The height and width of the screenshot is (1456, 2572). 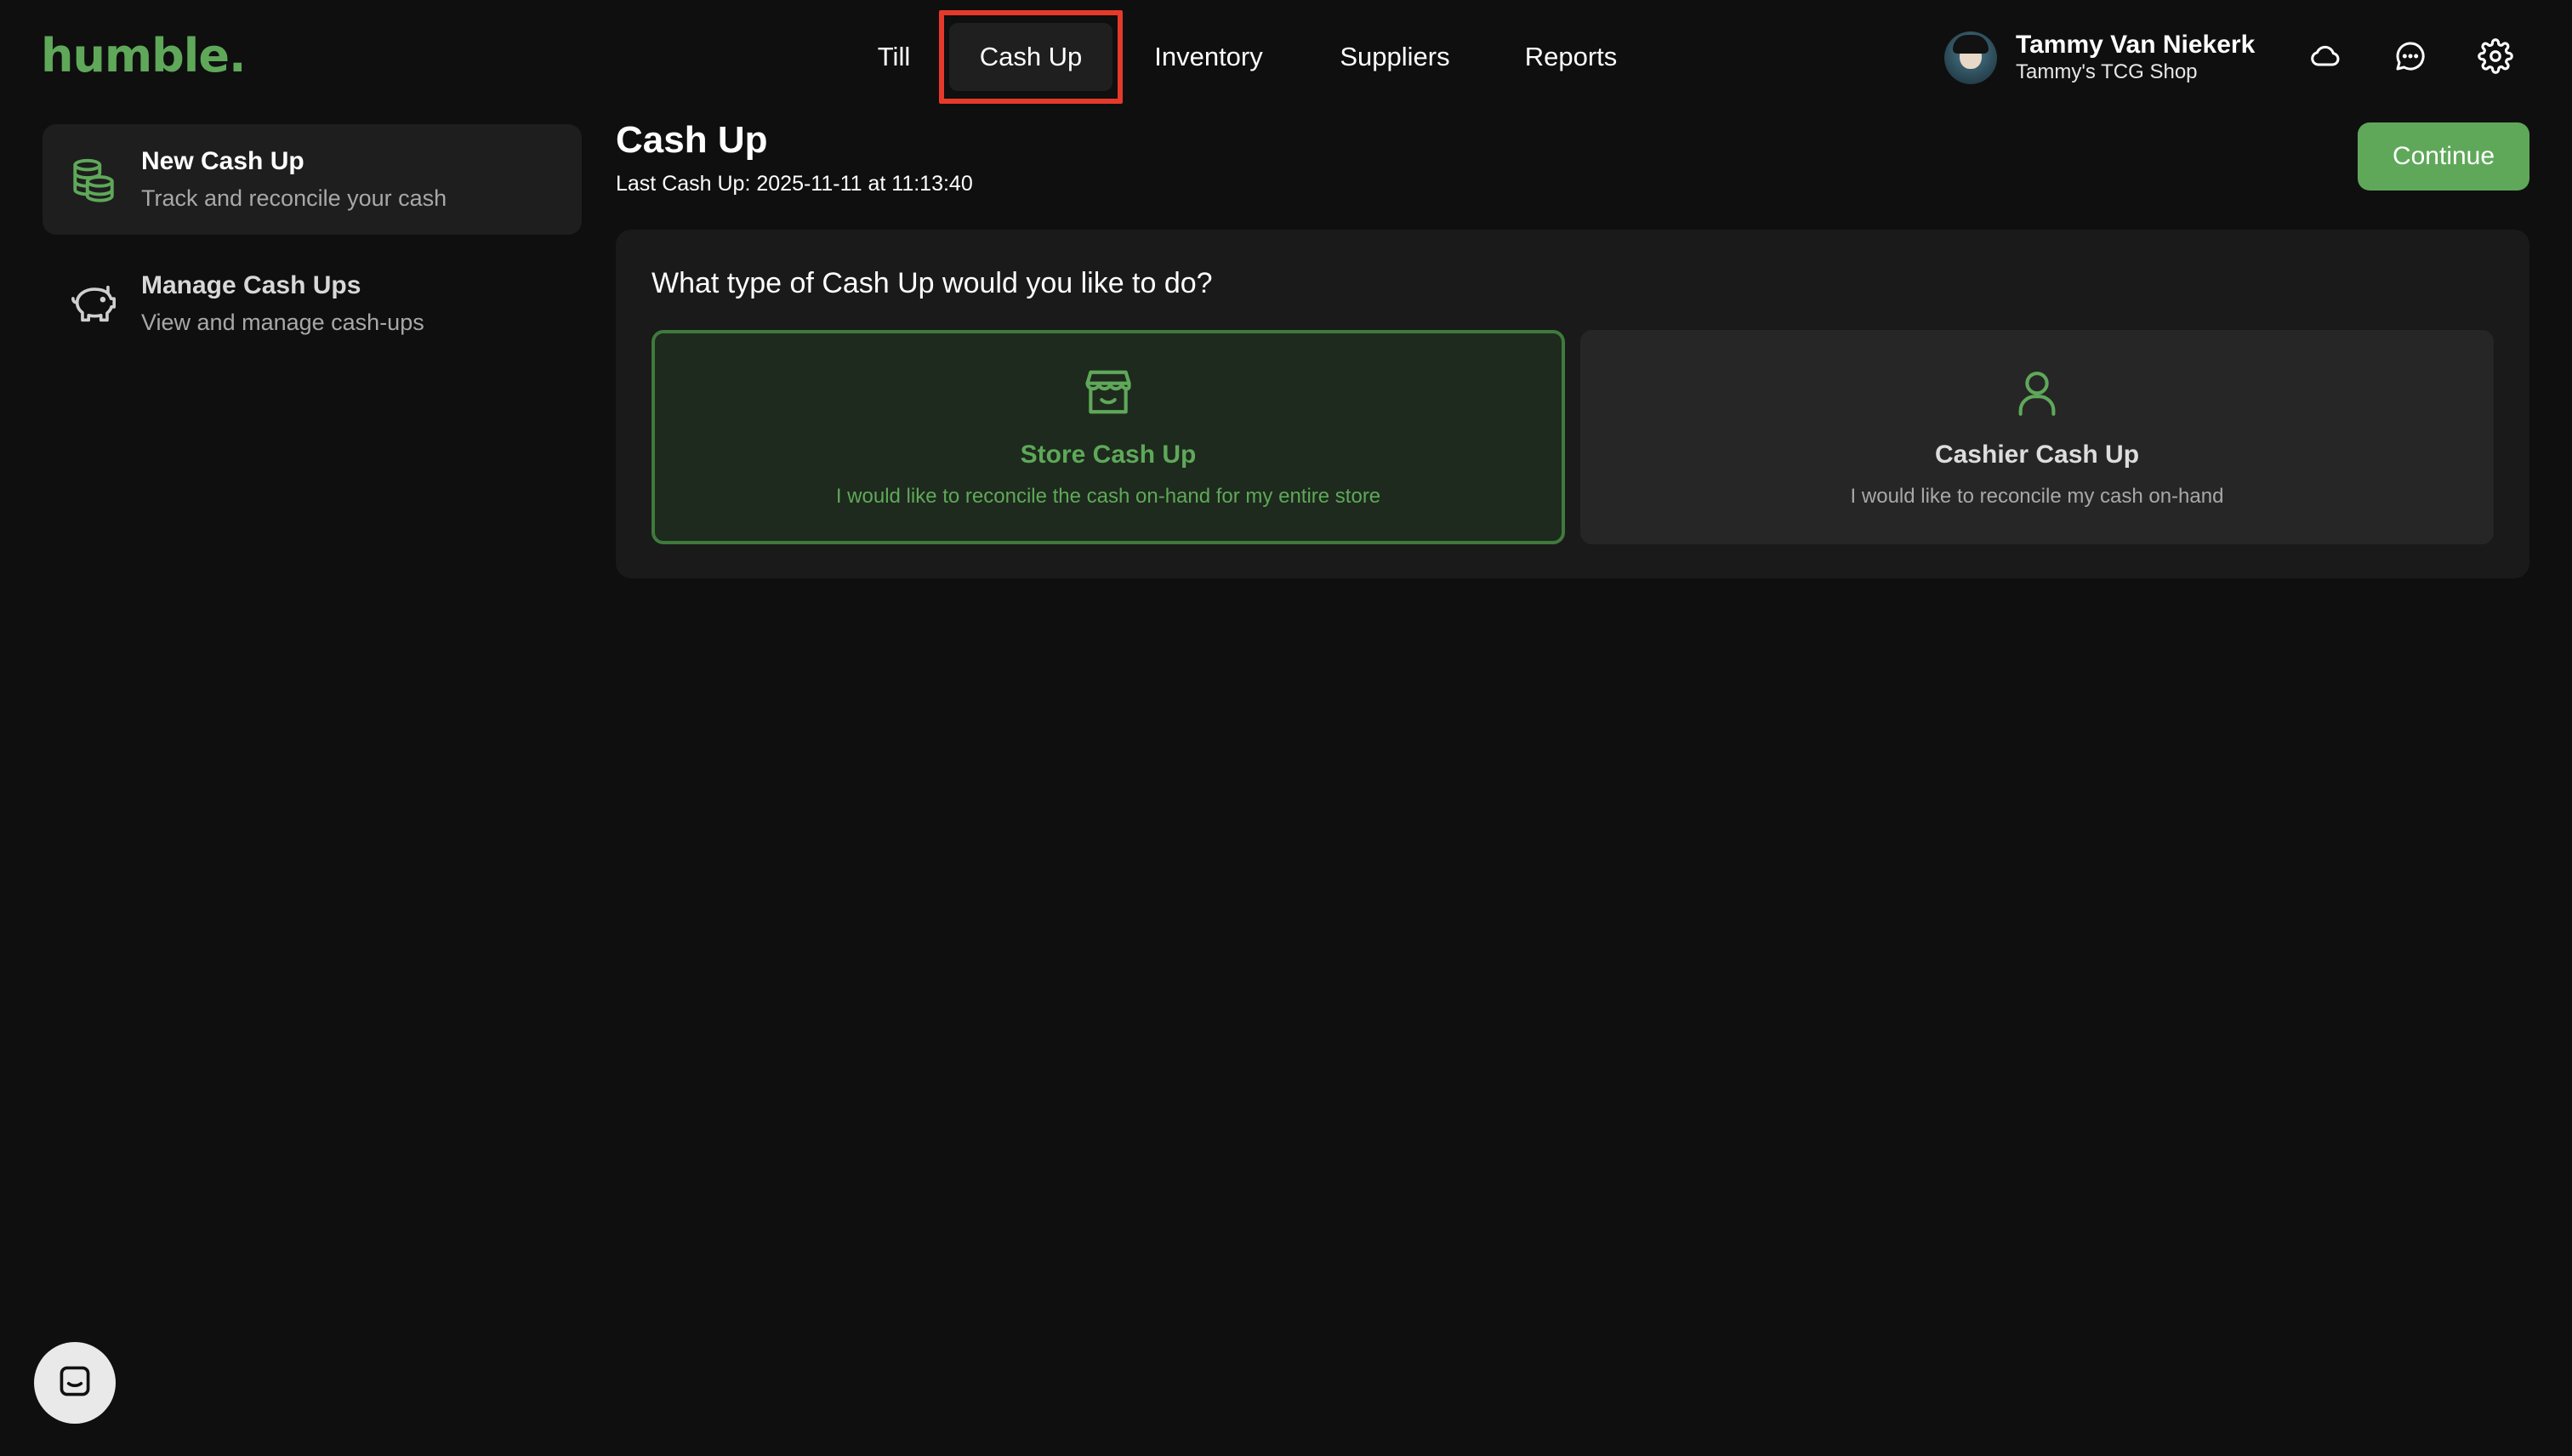 I want to click on avatar, so click(x=1970, y=58).